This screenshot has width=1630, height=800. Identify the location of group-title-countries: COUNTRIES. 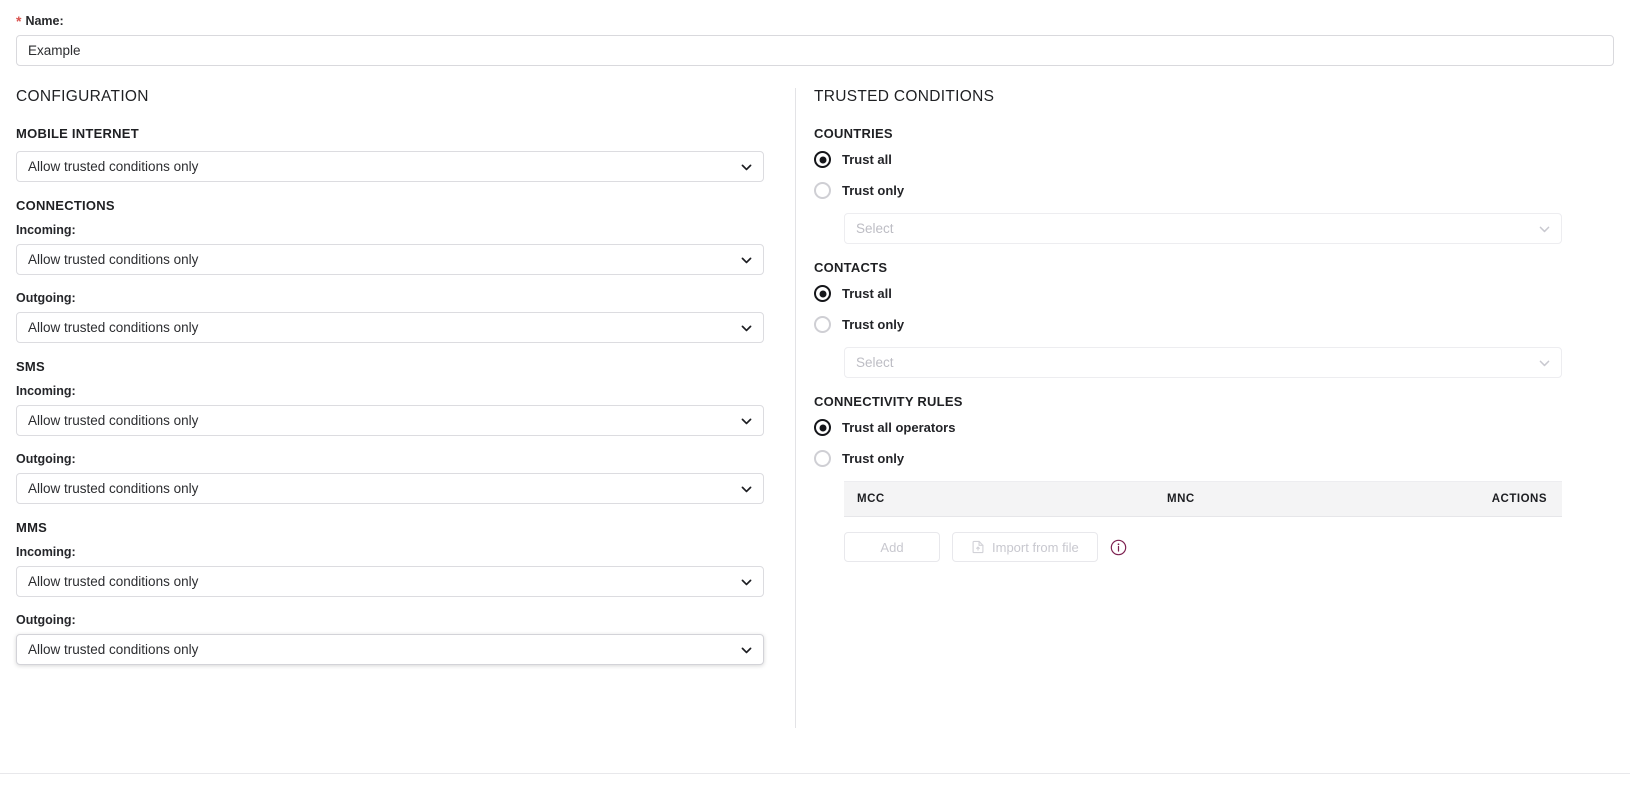
(853, 133).